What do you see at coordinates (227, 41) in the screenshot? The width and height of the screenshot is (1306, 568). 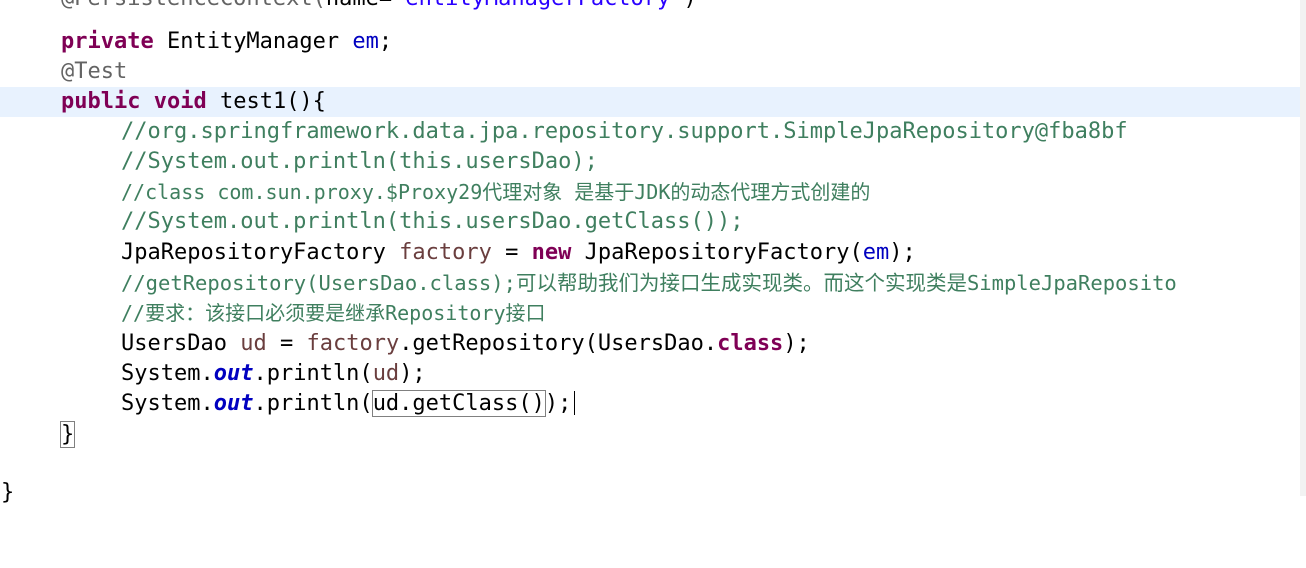 I see `code-line-2: private EntityManager em;` at bounding box center [227, 41].